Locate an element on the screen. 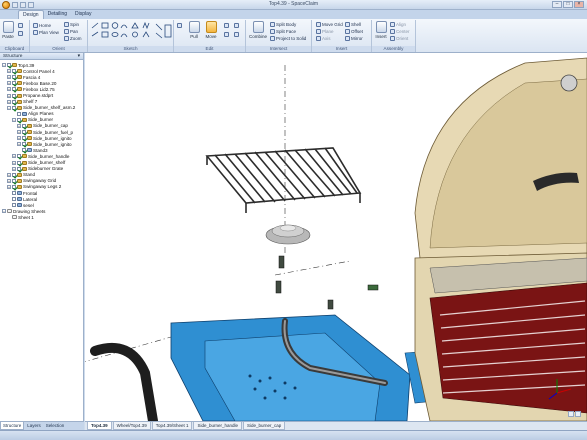  tab-selection: Selection is located at coordinates (55, 426).